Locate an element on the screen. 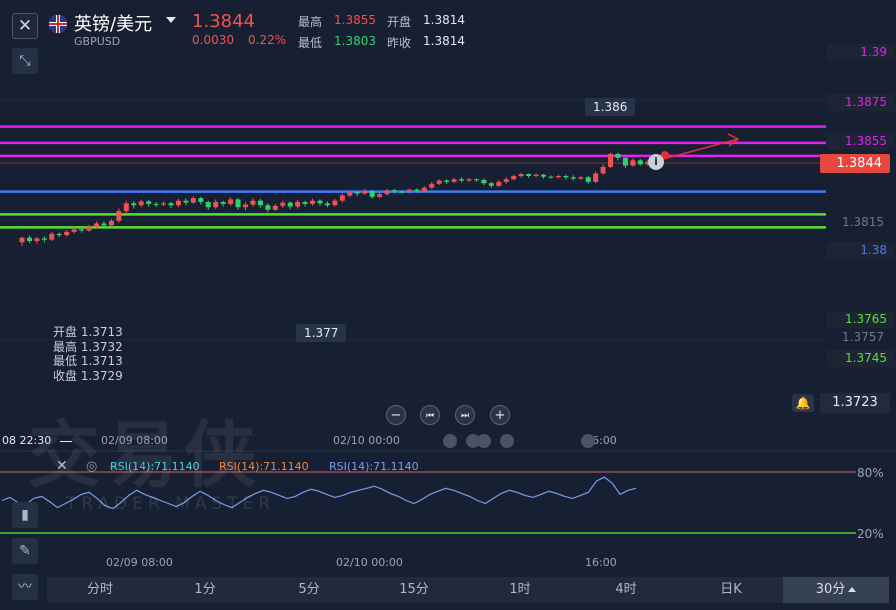 The width and height of the screenshot is (896, 610). level-tag-1-3875: 1.3875 is located at coordinates (861, 102).